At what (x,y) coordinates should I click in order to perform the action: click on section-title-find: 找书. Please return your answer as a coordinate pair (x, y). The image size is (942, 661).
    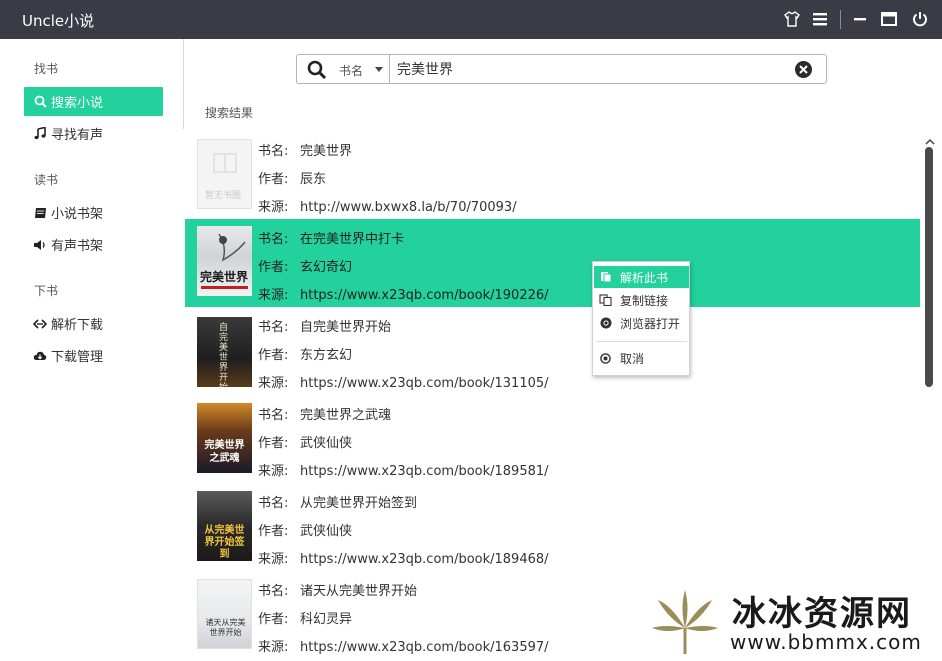
    Looking at the image, I should click on (46, 69).